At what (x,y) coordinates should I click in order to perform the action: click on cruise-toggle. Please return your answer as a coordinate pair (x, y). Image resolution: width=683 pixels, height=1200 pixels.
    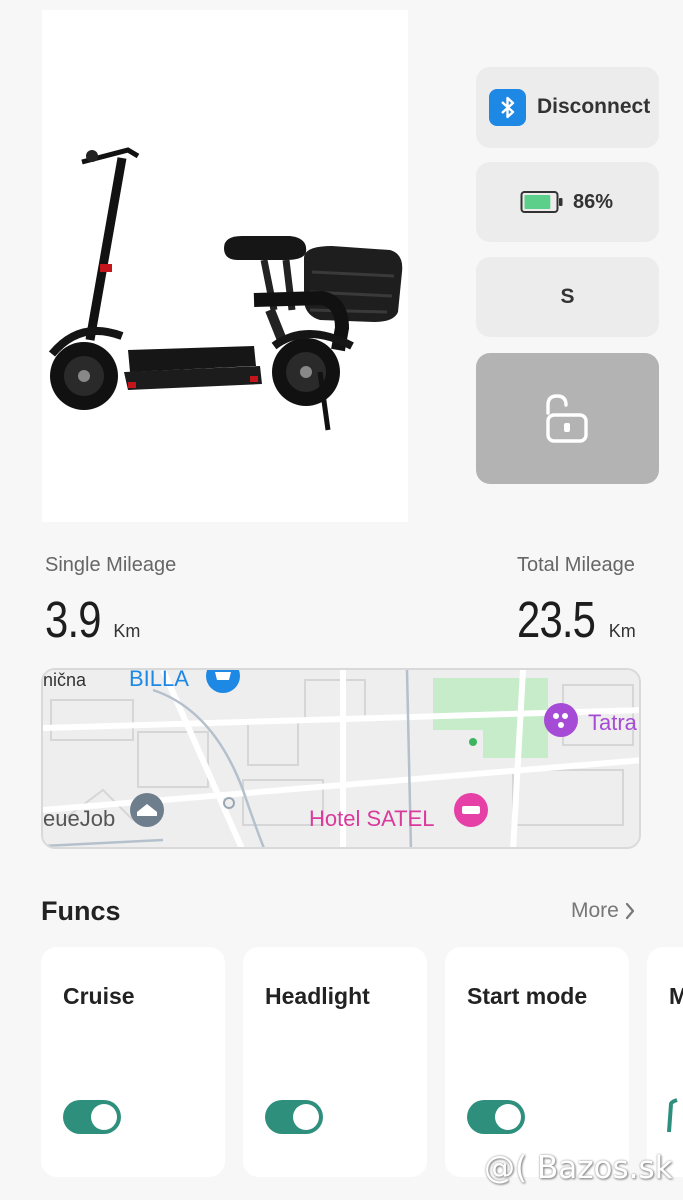
    Looking at the image, I should click on (92, 1117).